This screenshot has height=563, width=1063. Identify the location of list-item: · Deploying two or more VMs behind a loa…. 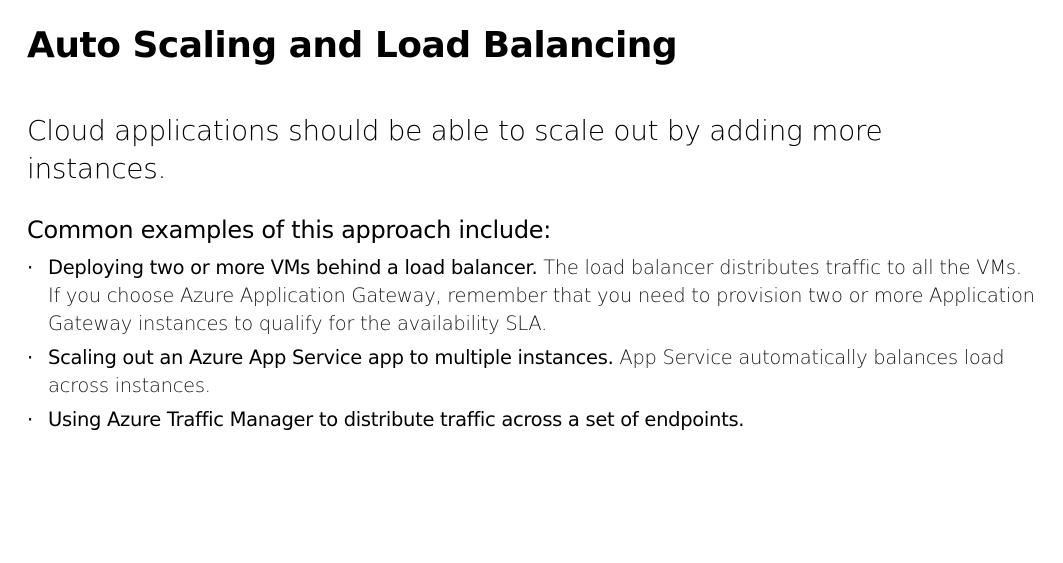
(532, 296).